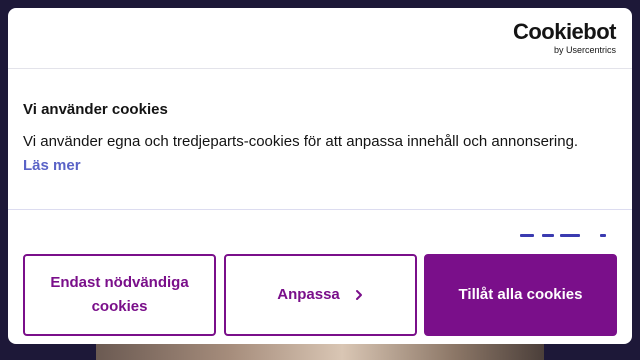 This screenshot has height=360, width=640. Describe the element at coordinates (308, 294) in the screenshot. I see `customize-label: Anpassa` at that location.